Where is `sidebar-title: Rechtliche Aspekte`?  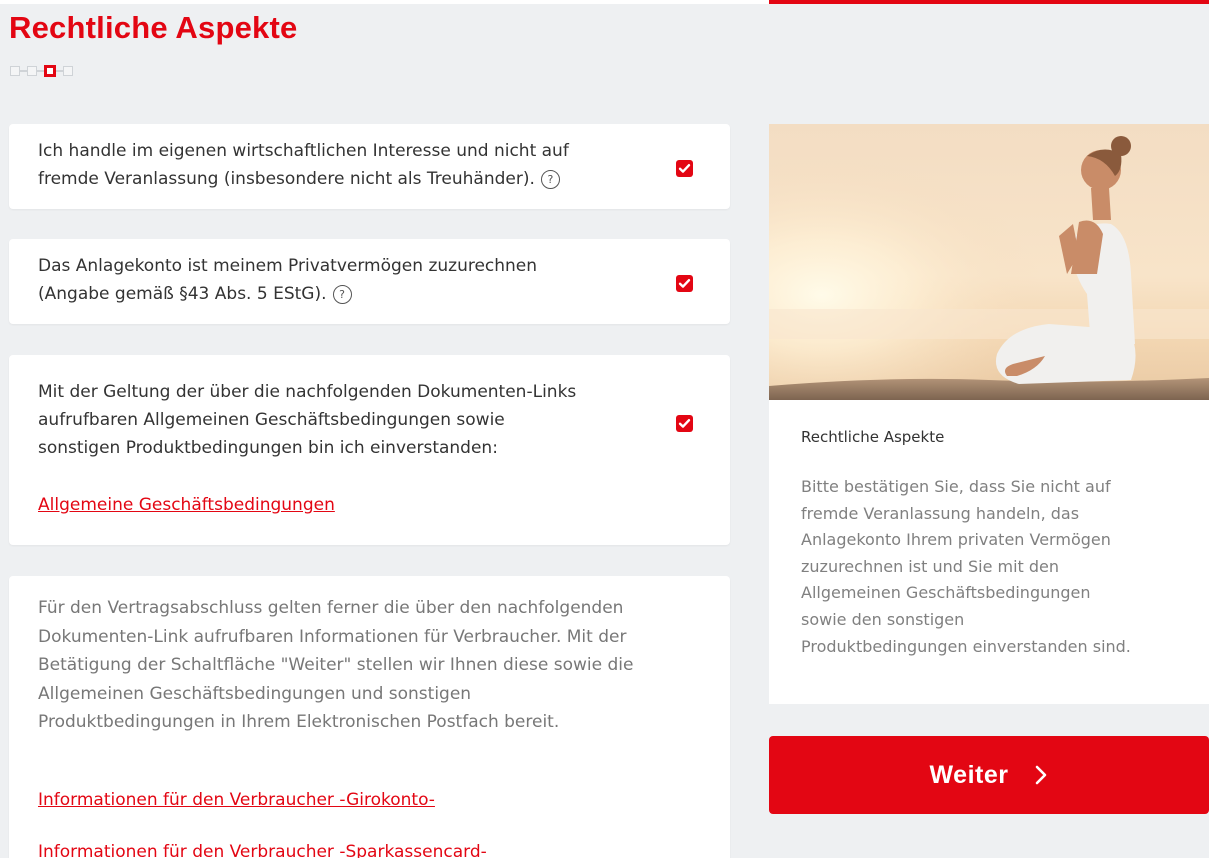 sidebar-title: Rechtliche Aspekte is located at coordinates (873, 437).